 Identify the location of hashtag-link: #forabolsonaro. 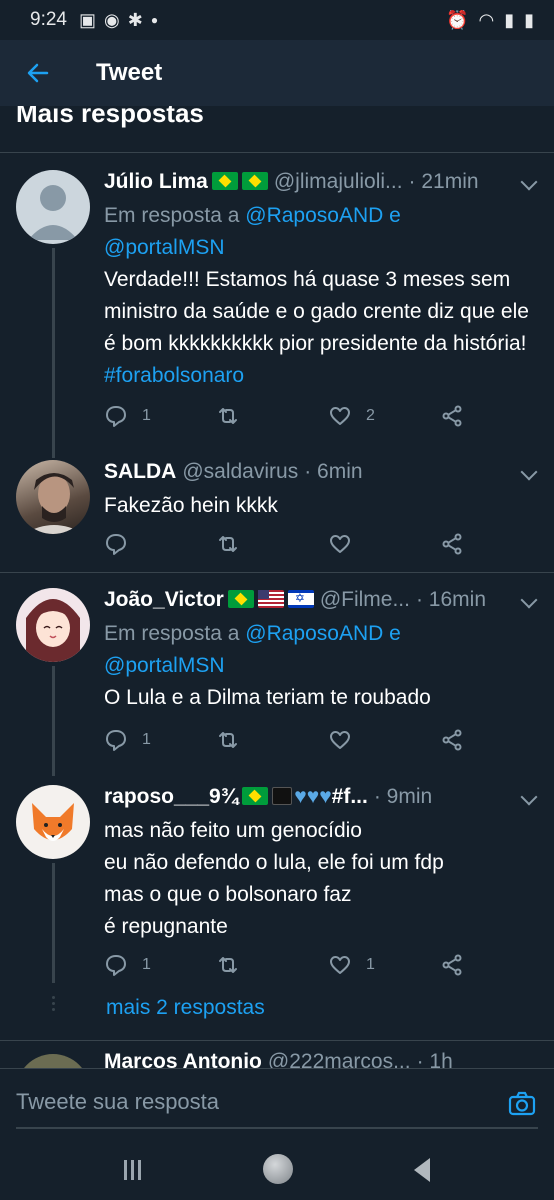
(174, 375).